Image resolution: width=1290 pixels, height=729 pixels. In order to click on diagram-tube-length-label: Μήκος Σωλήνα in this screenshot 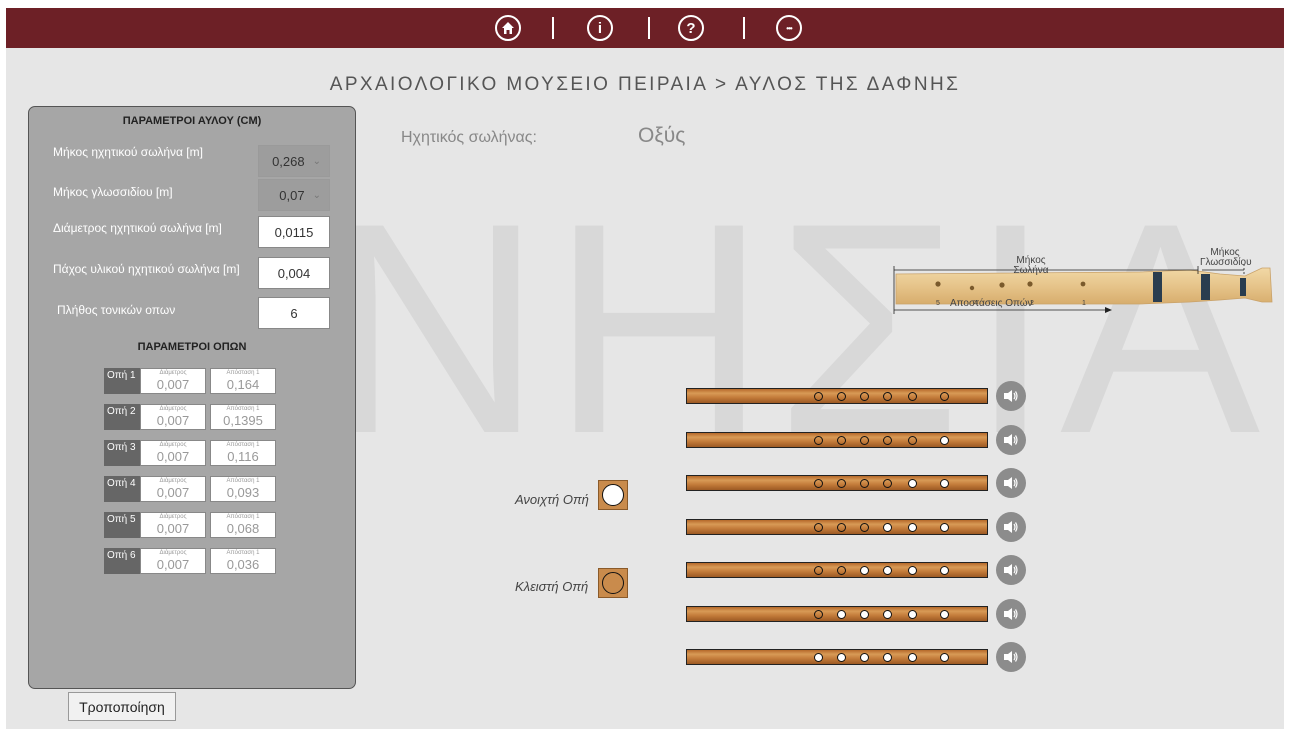, I will do `click(1031, 265)`.